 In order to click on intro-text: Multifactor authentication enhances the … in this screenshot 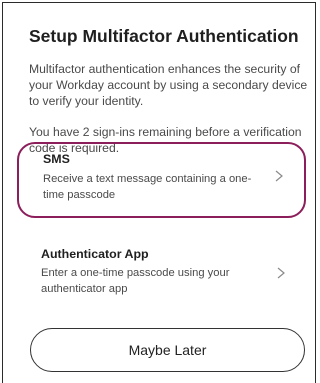, I will do `click(168, 85)`.